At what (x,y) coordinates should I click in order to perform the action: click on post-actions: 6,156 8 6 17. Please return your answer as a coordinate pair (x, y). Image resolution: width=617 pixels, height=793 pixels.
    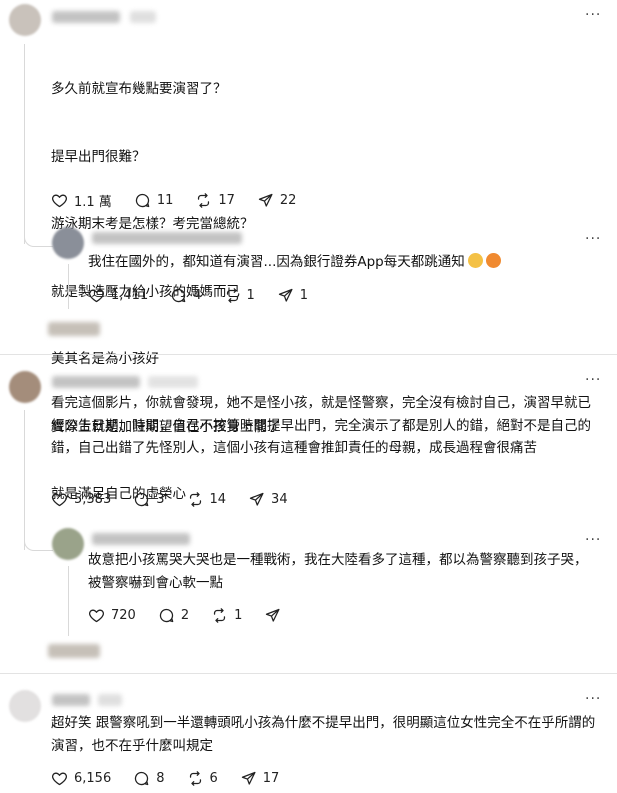
    Looking at the image, I should click on (176, 778).